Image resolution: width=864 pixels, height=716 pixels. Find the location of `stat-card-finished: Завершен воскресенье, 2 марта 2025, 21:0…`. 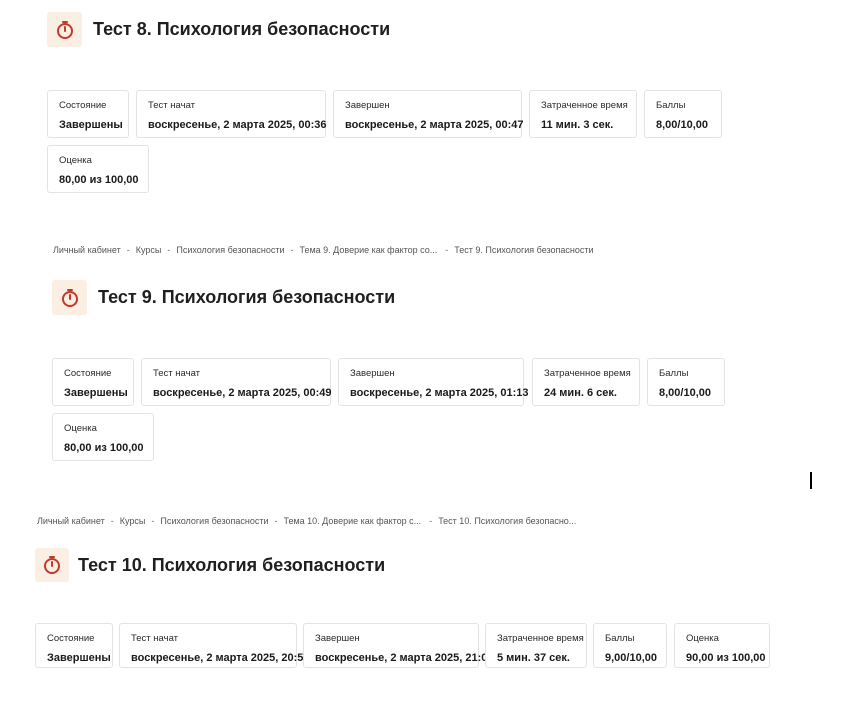

stat-card-finished: Завершен воскресенье, 2 марта 2025, 21:0… is located at coordinates (398, 645).